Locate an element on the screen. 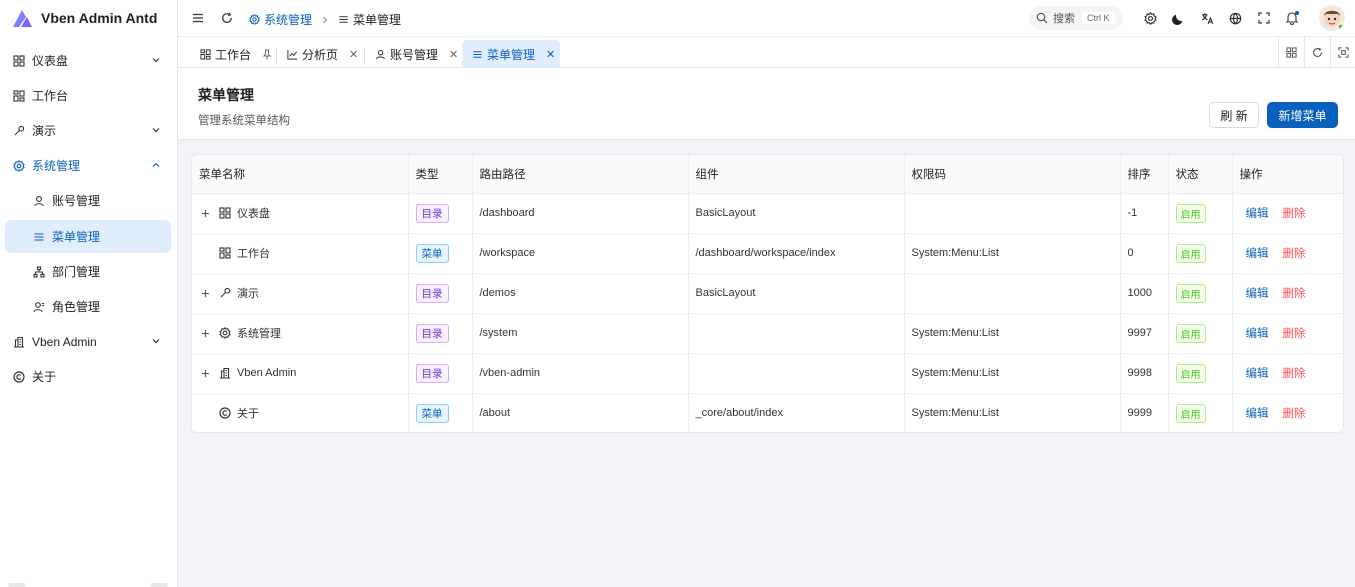 This screenshot has width=1355, height=587. cell-order: 9998 is located at coordinates (1144, 373).